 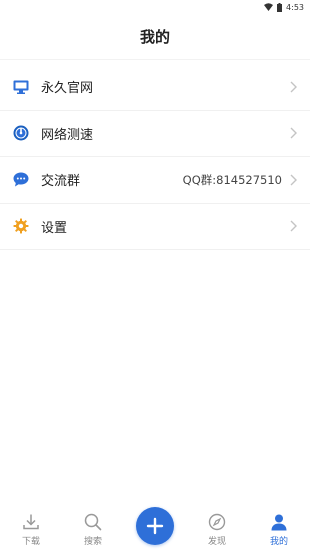 What do you see at coordinates (61, 182) in the screenshot?
I see `menu-label: 交流群` at bounding box center [61, 182].